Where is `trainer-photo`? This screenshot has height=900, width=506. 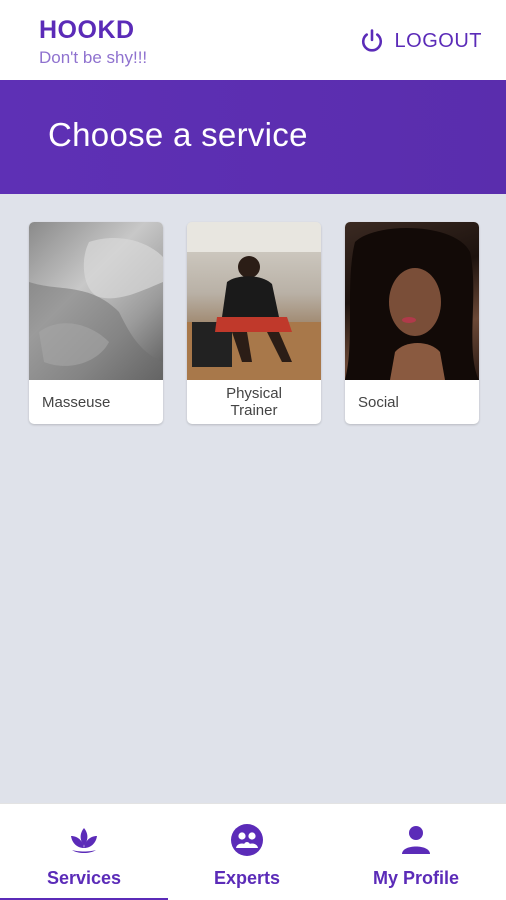 trainer-photo is located at coordinates (254, 301).